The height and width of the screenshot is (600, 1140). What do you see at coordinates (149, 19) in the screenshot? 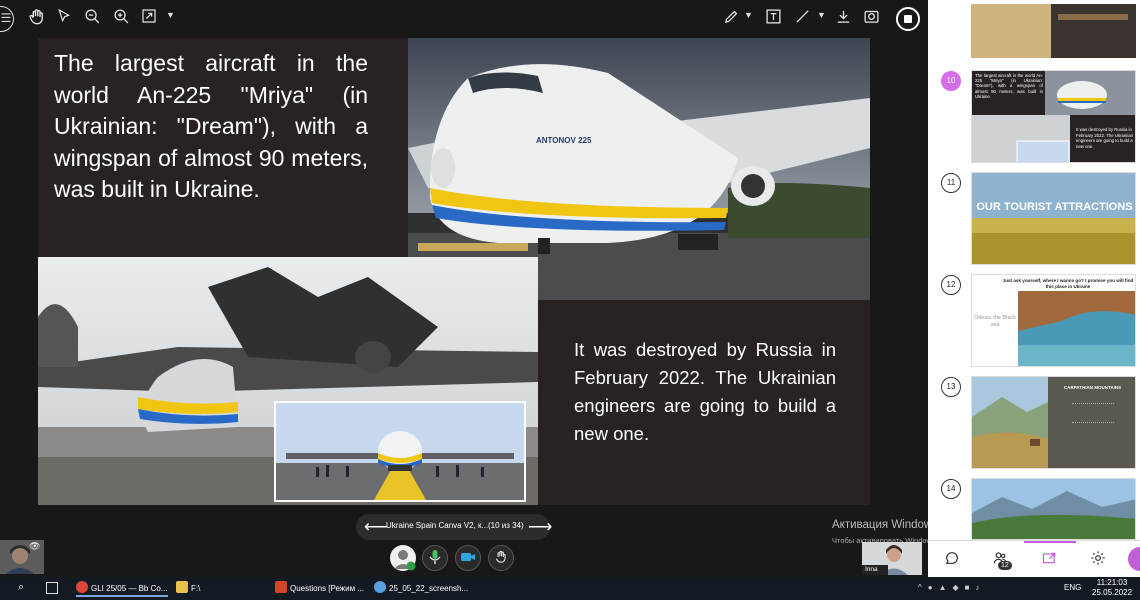
I see `fit-icon` at bounding box center [149, 19].